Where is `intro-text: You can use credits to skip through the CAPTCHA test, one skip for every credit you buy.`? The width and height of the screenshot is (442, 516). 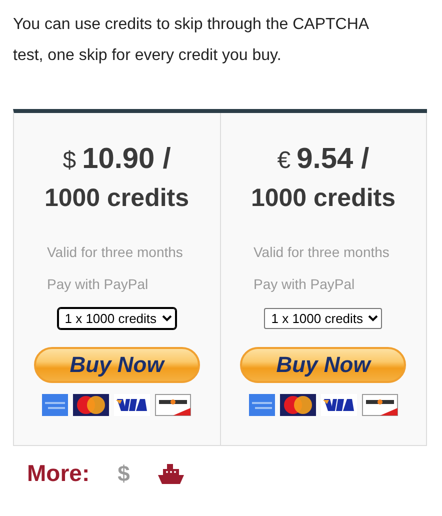
intro-text: You can use credits to skip through the CAPTCHA test, one skip for every credit you buy. is located at coordinates (191, 40).